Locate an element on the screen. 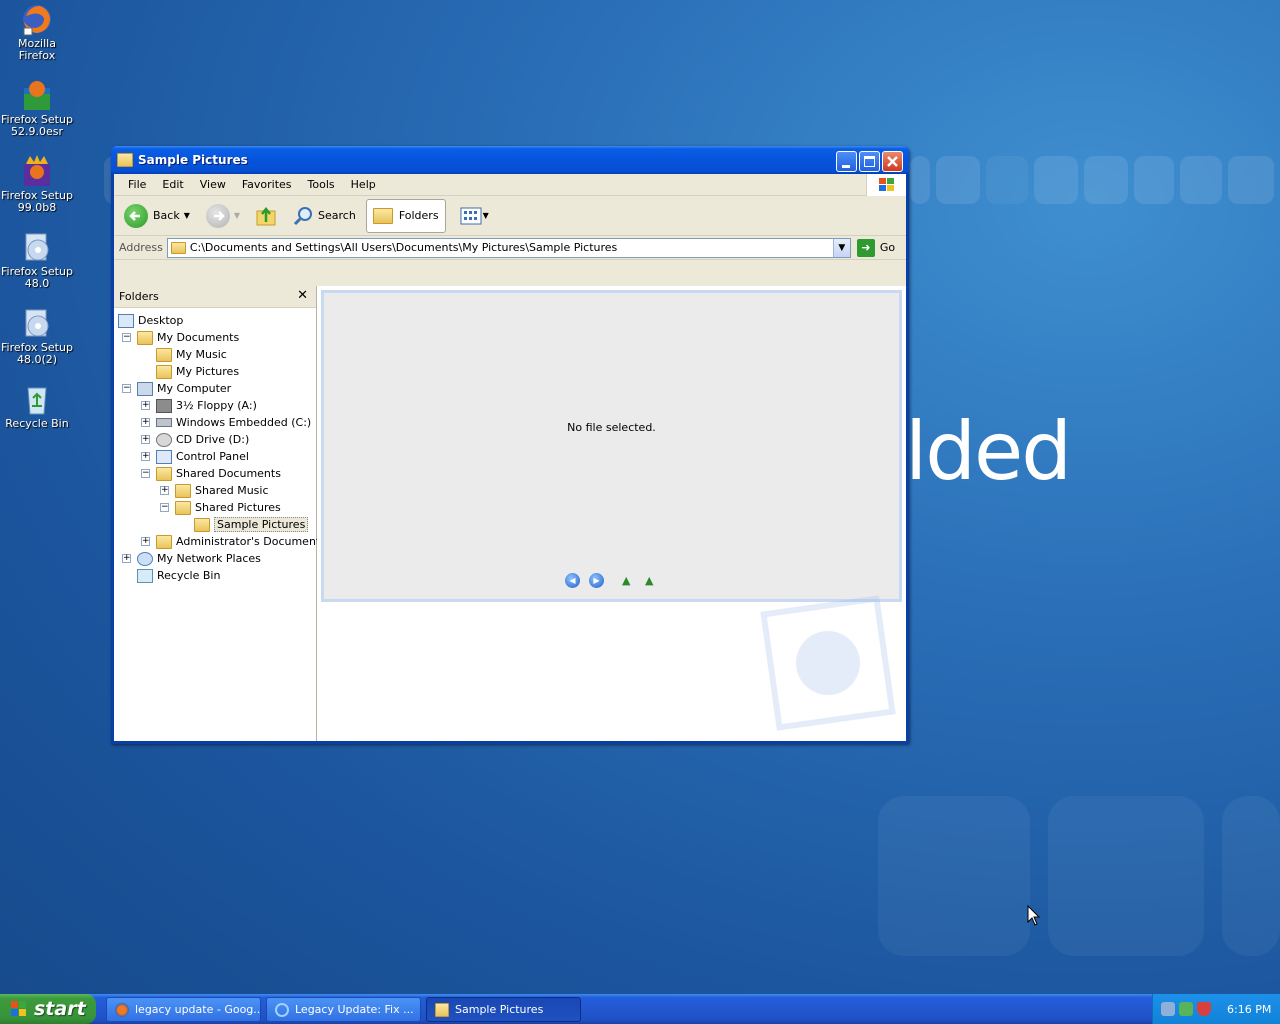 Image resolution: width=1280 pixels, height=1024 pixels. windows-flag-icon is located at coordinates (886, 184).